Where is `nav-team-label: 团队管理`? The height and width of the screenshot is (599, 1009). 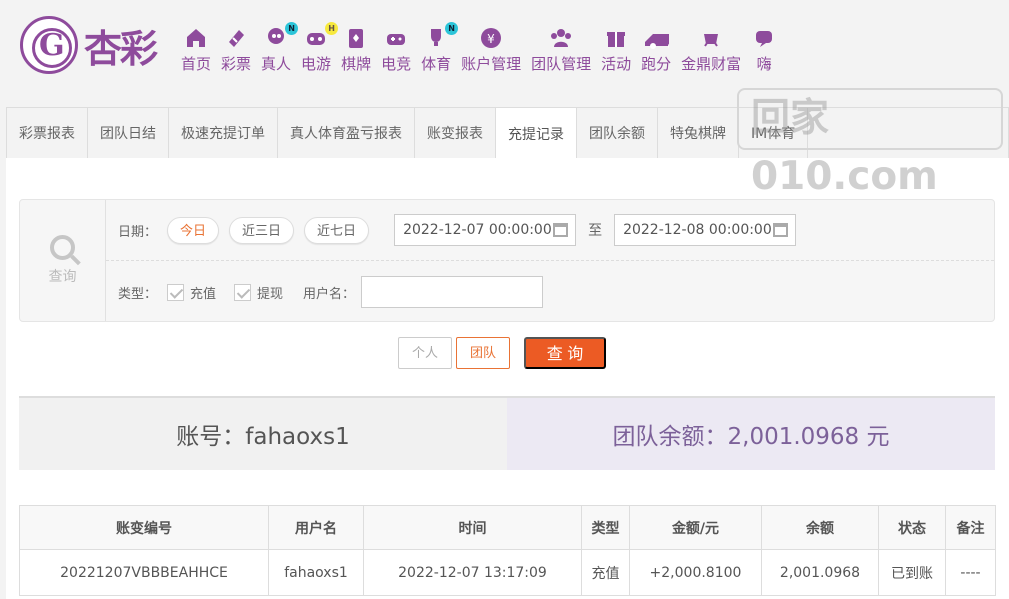
nav-team-label: 团队管理 is located at coordinates (561, 64).